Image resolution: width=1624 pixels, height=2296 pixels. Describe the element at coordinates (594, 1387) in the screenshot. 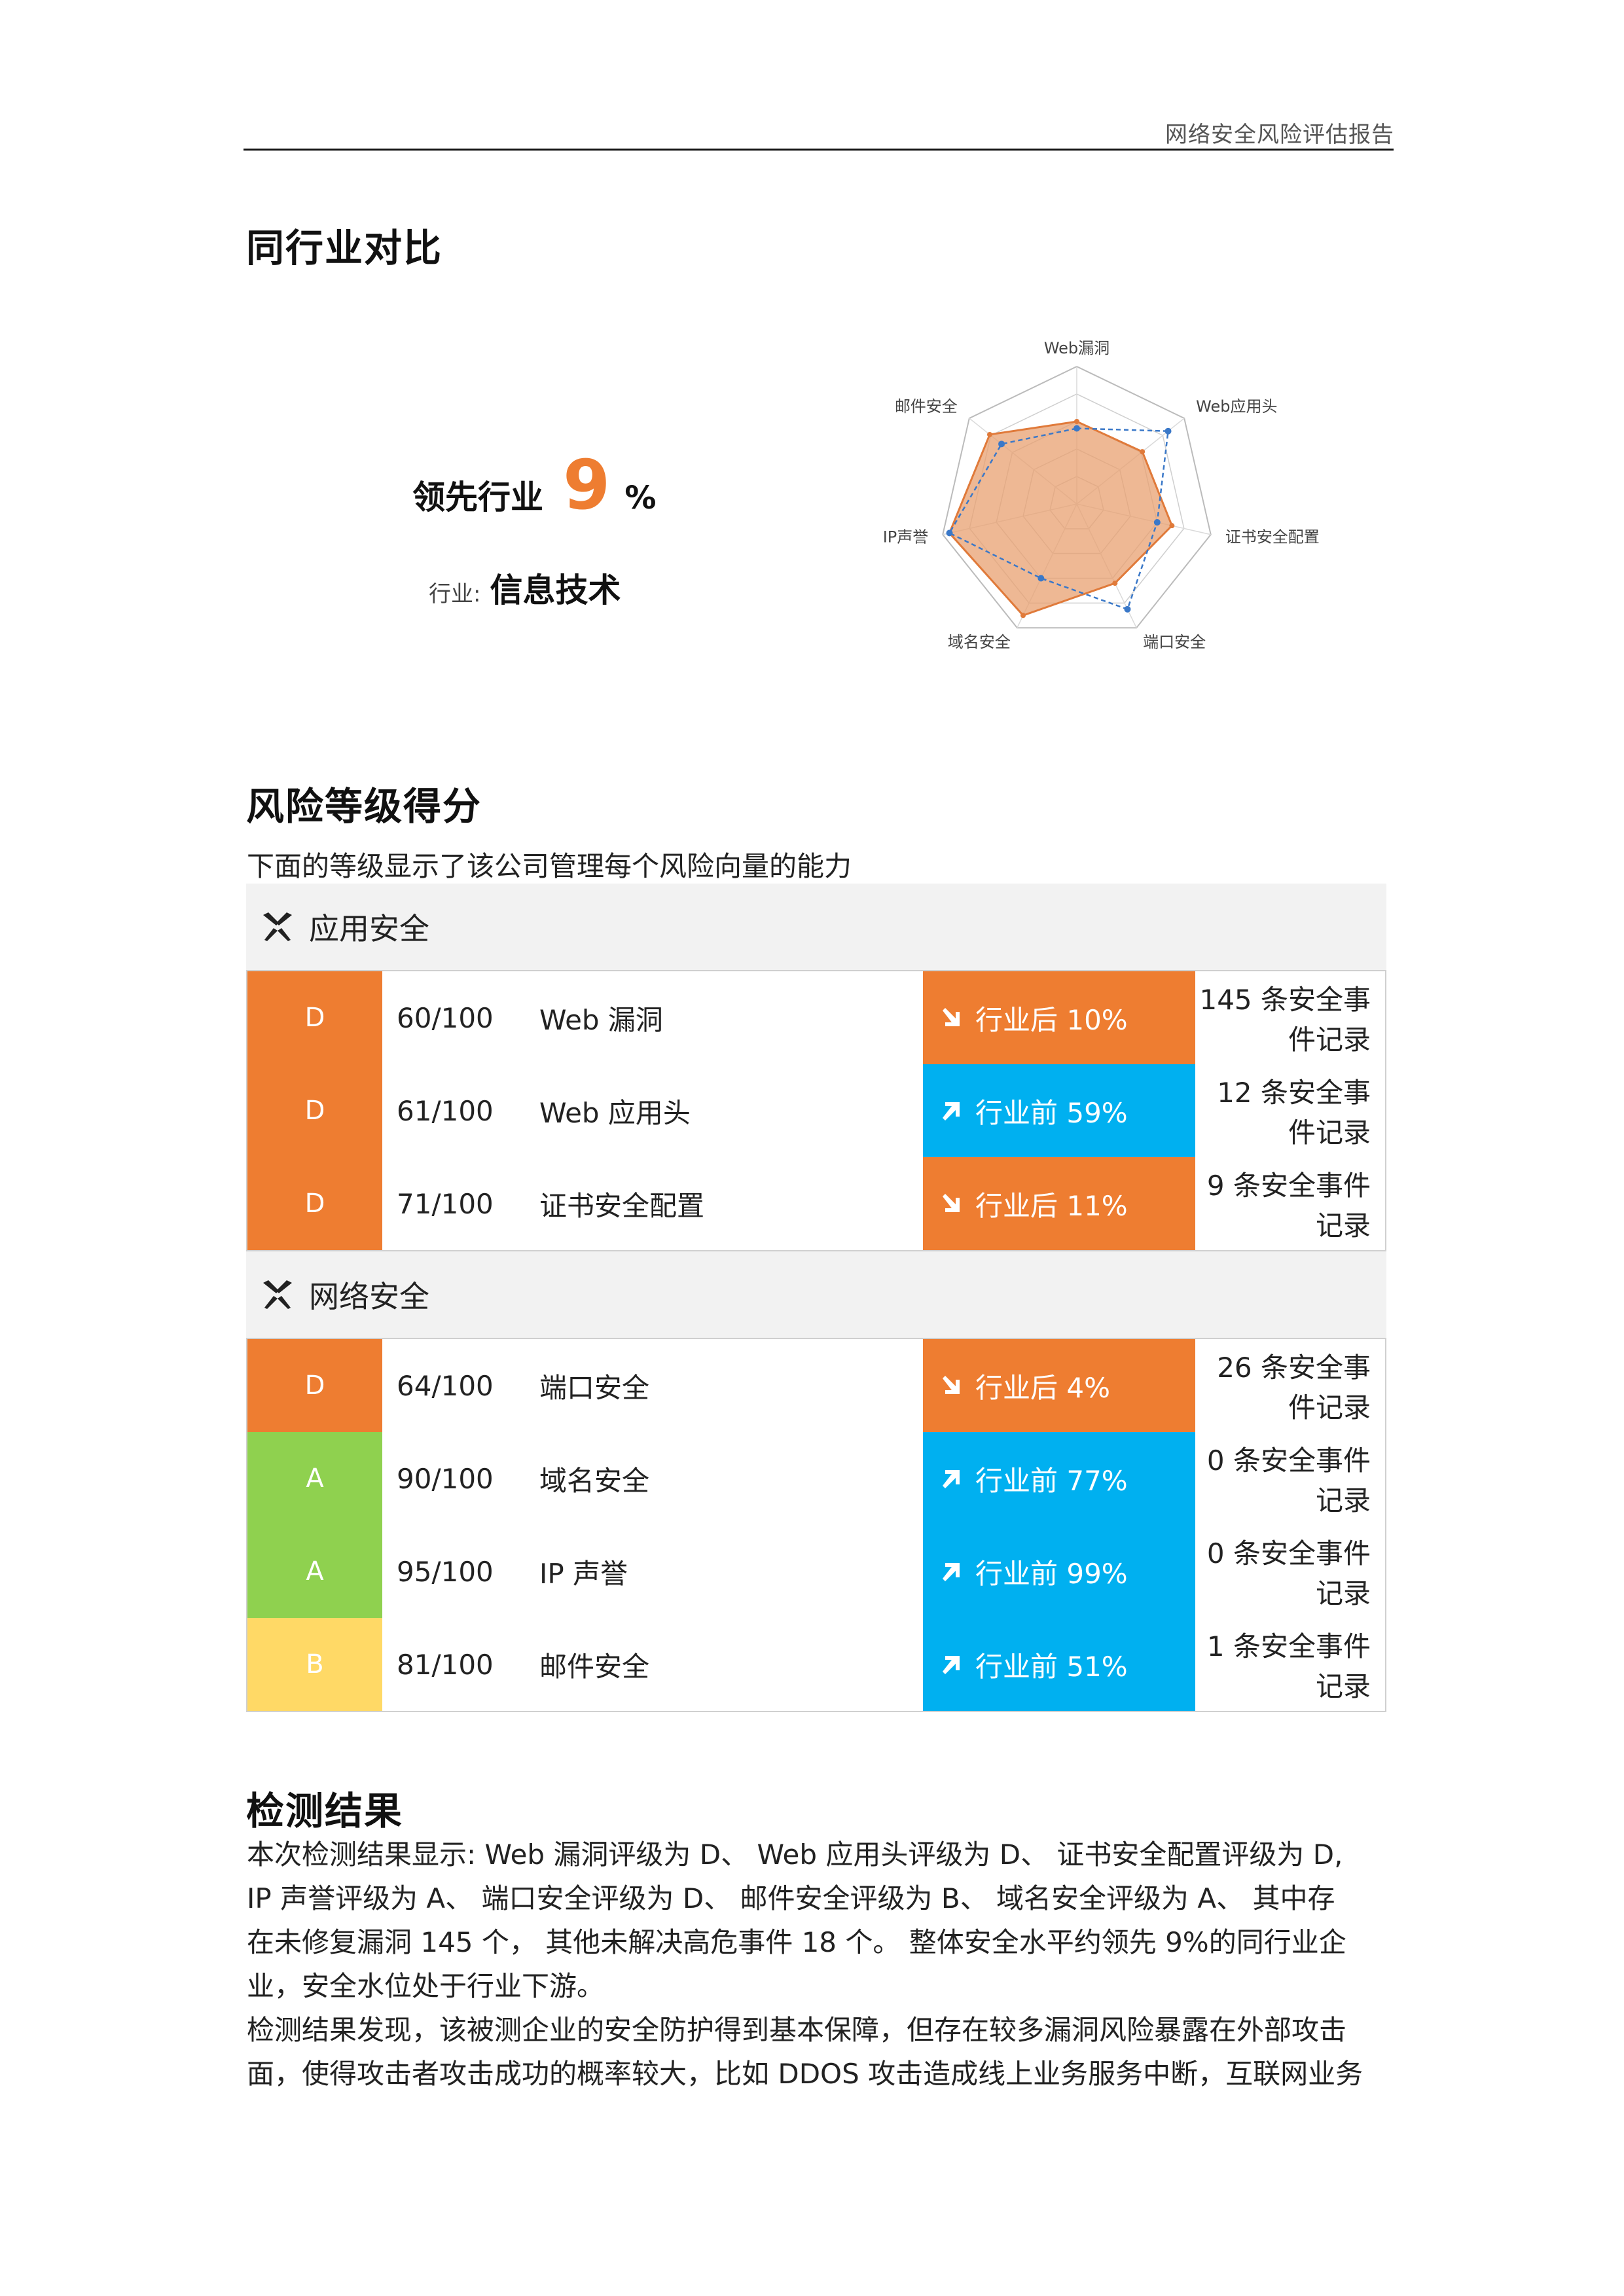

I see `risk-vector-name: 端口安全` at that location.